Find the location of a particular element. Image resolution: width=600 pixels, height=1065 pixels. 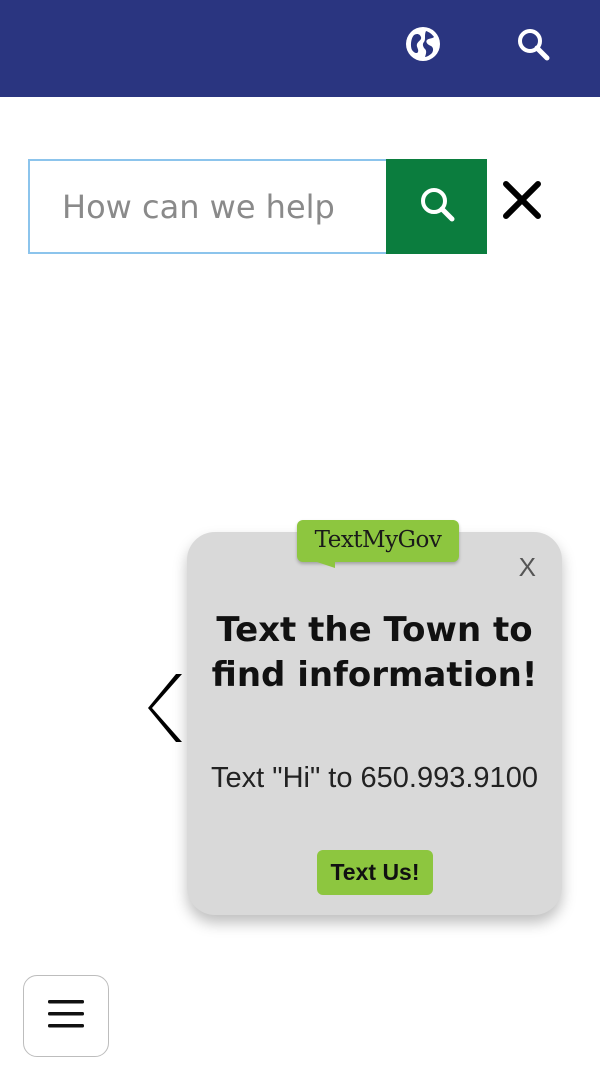

close-search-button is located at coordinates (522, 202).